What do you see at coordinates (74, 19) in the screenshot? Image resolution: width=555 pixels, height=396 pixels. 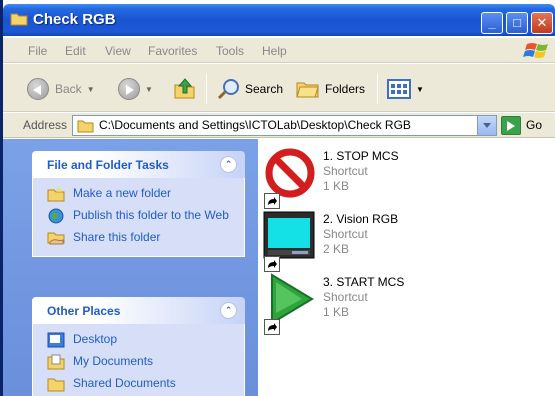 I see `window-title: Check RGB` at bounding box center [74, 19].